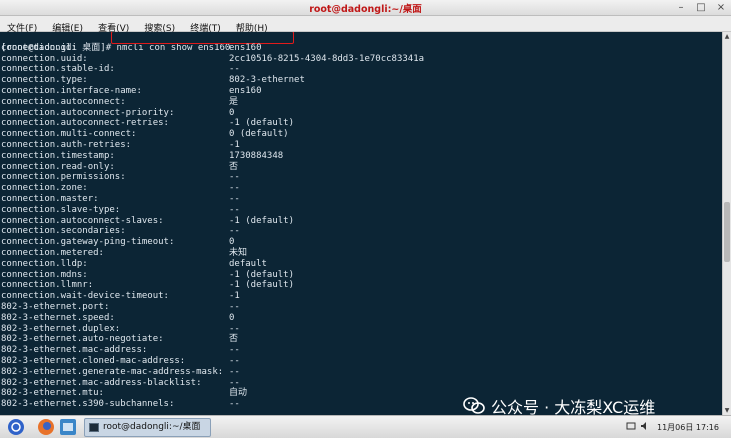 This screenshot has width=731, height=438. What do you see at coordinates (61, 209) in the screenshot?
I see `property-key: connection.slave-type:` at bounding box center [61, 209].